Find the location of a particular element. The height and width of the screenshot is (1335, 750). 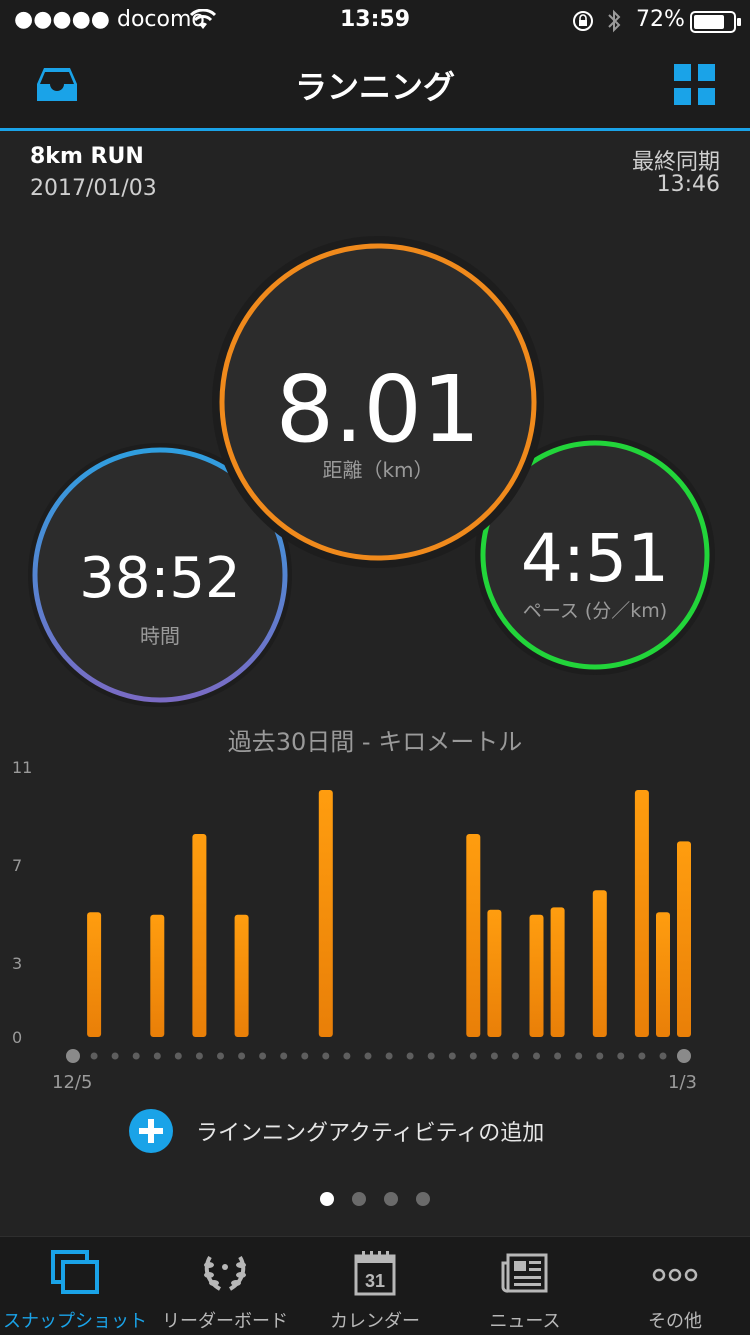

chart-title: 過去30日間 - キロメートル is located at coordinates (375, 742).